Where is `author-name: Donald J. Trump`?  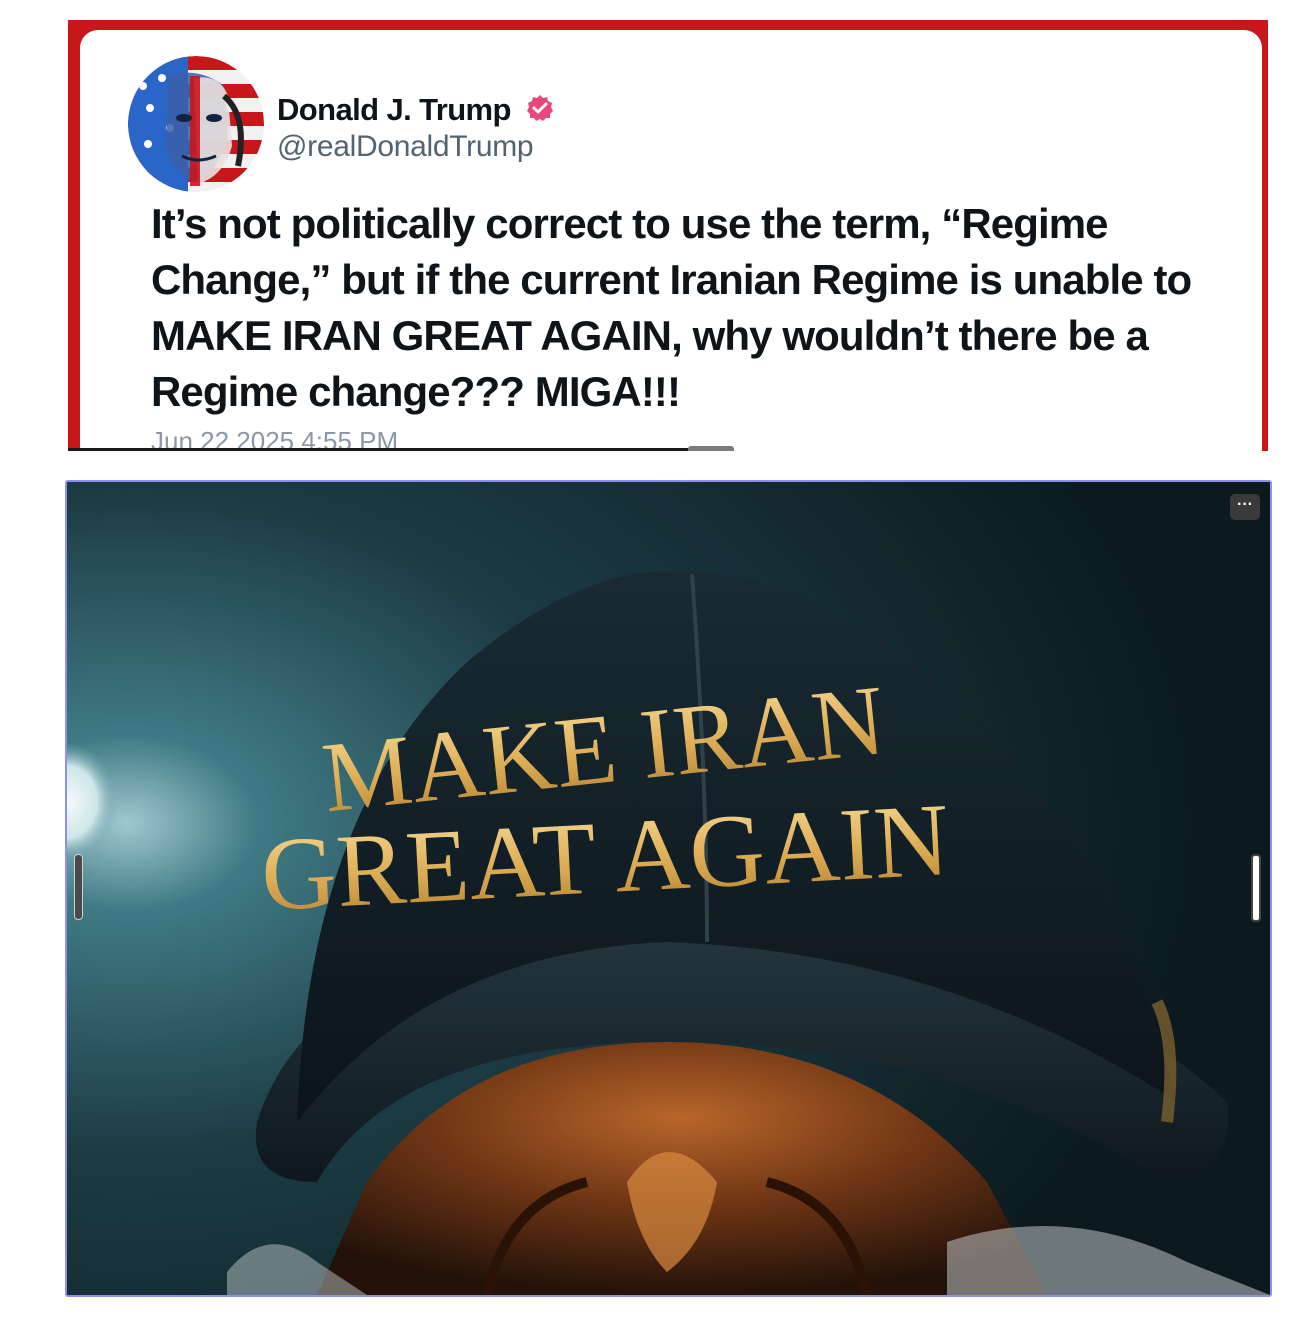 author-name: Donald J. Trump is located at coordinates (394, 110).